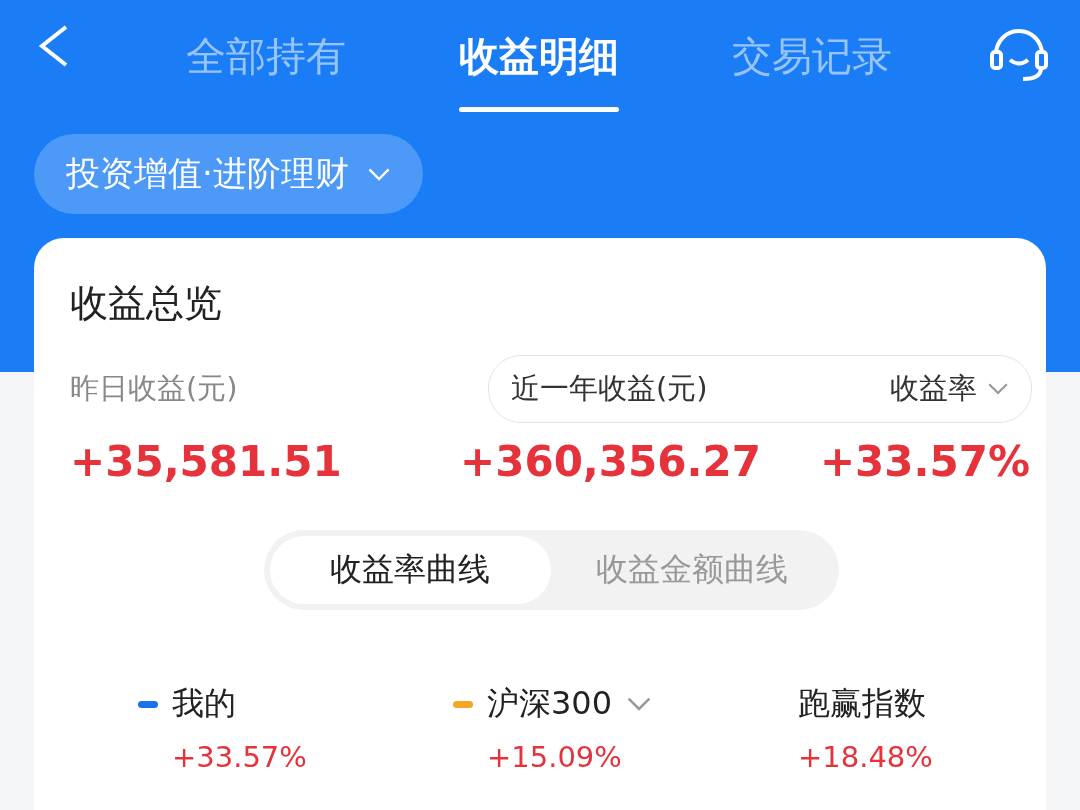 This screenshot has width=1080, height=810. Describe the element at coordinates (146, 303) in the screenshot. I see `card-title: 收益总览` at that location.